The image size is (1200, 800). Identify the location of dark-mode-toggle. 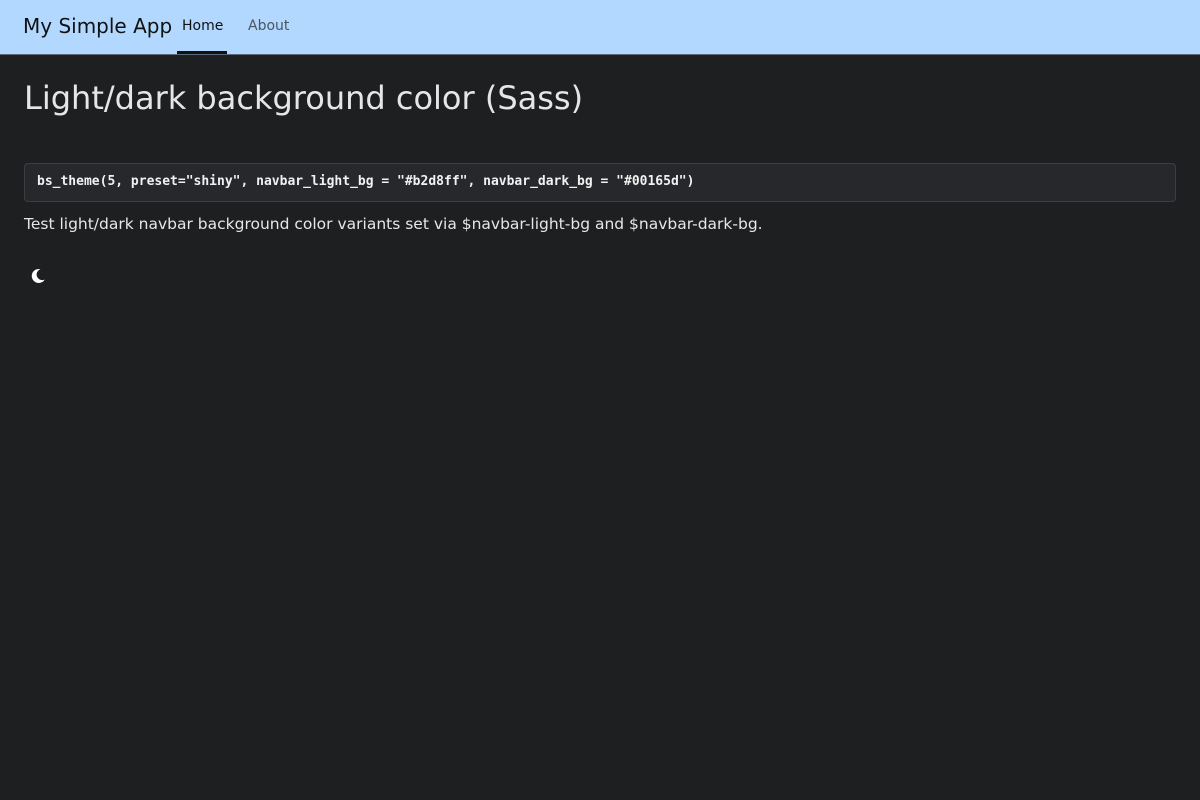
(38, 276).